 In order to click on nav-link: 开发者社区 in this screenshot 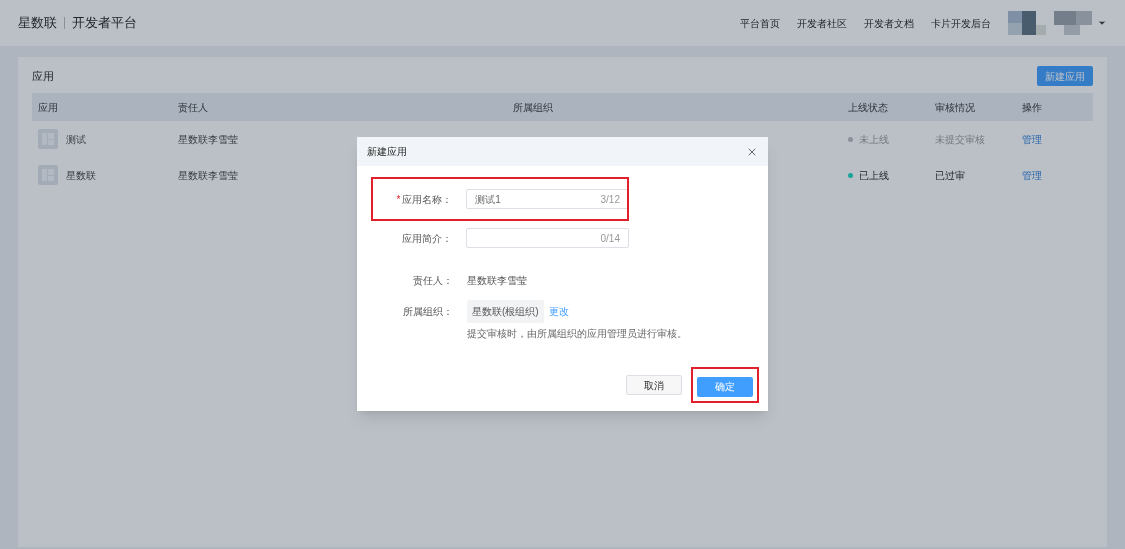, I will do `click(822, 23)`.